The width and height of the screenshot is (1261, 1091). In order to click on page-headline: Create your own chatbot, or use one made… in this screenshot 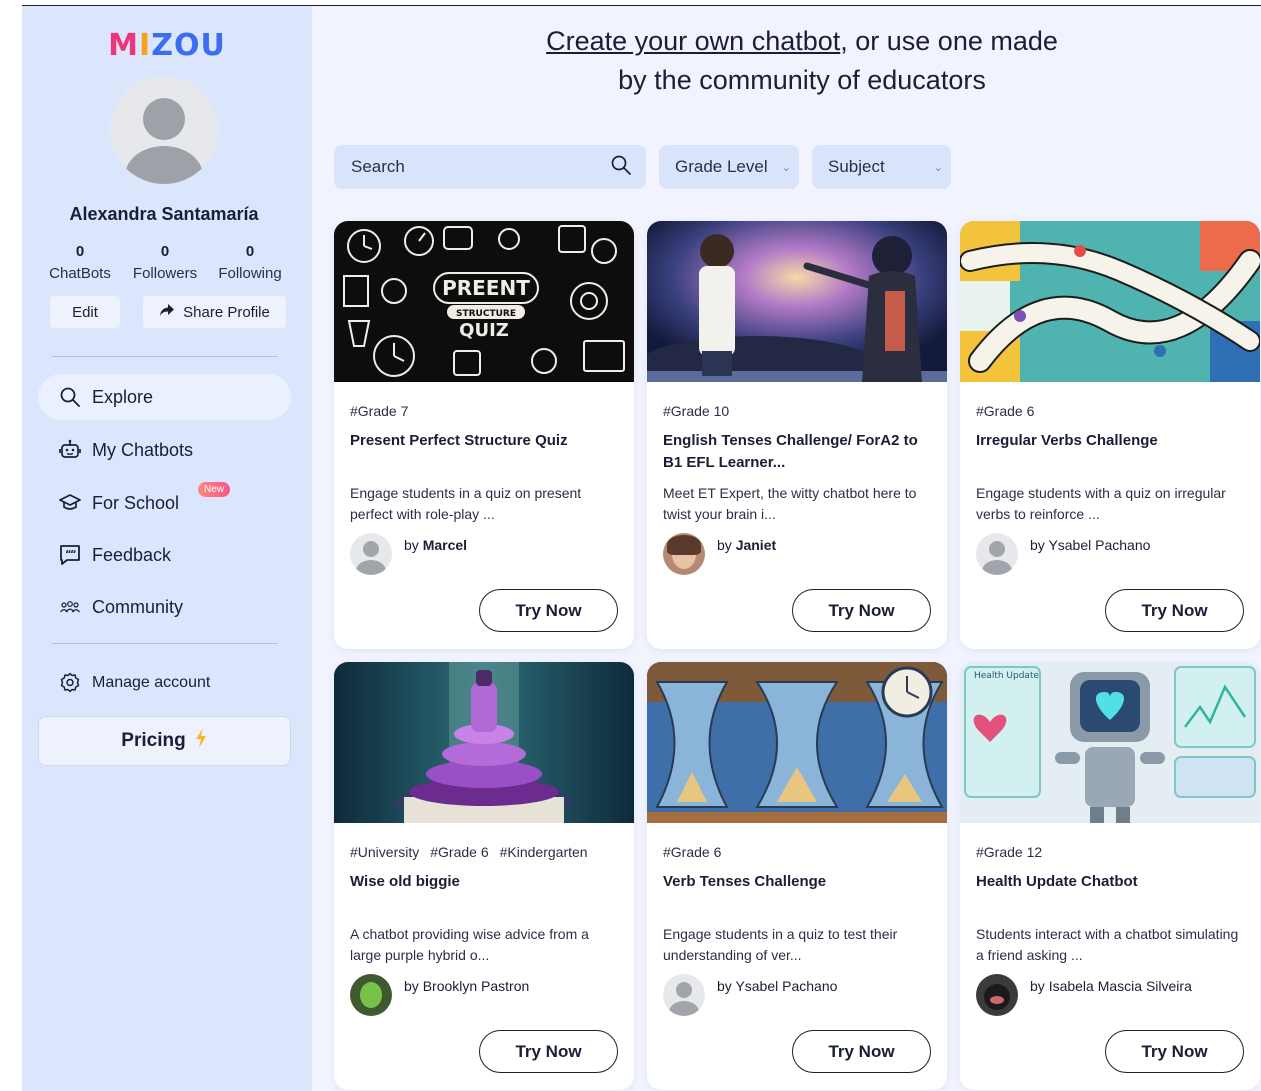, I will do `click(802, 60)`.